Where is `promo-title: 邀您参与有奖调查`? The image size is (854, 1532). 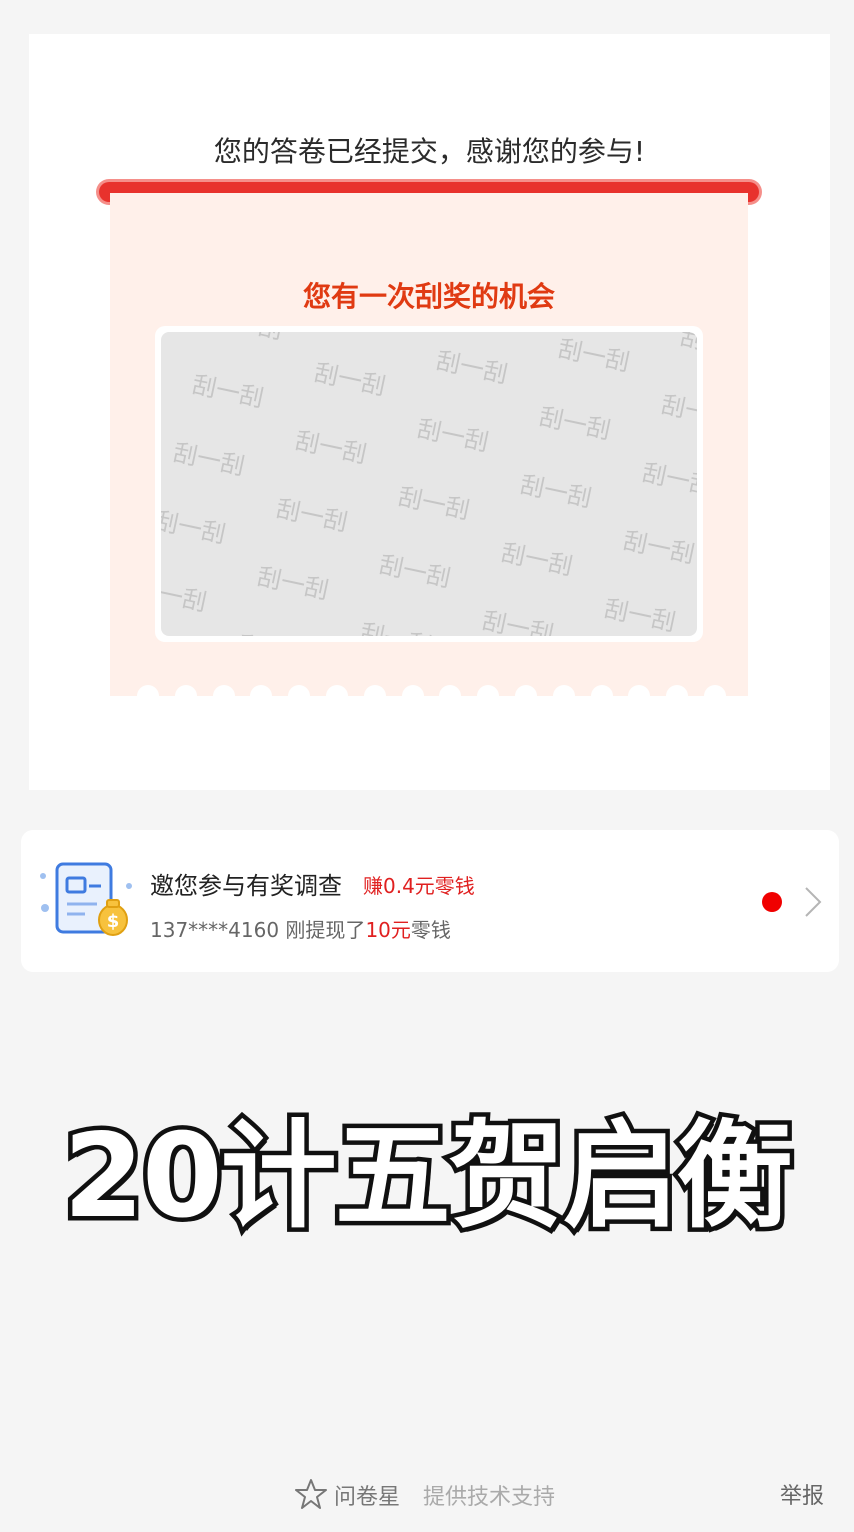 promo-title: 邀您参与有奖调查 is located at coordinates (246, 886).